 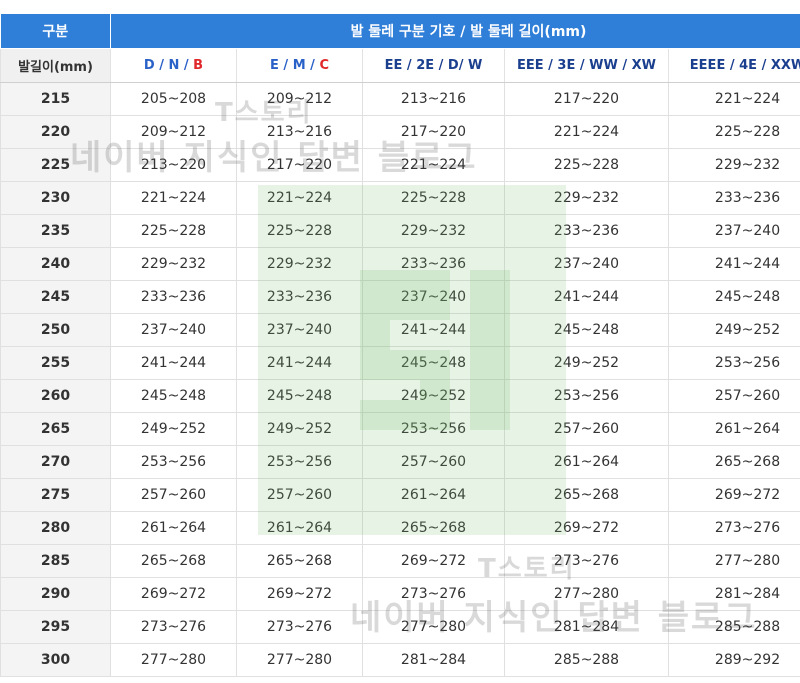 What do you see at coordinates (586, 396) in the screenshot?
I see `girth-range-cell-4: 253~256` at bounding box center [586, 396].